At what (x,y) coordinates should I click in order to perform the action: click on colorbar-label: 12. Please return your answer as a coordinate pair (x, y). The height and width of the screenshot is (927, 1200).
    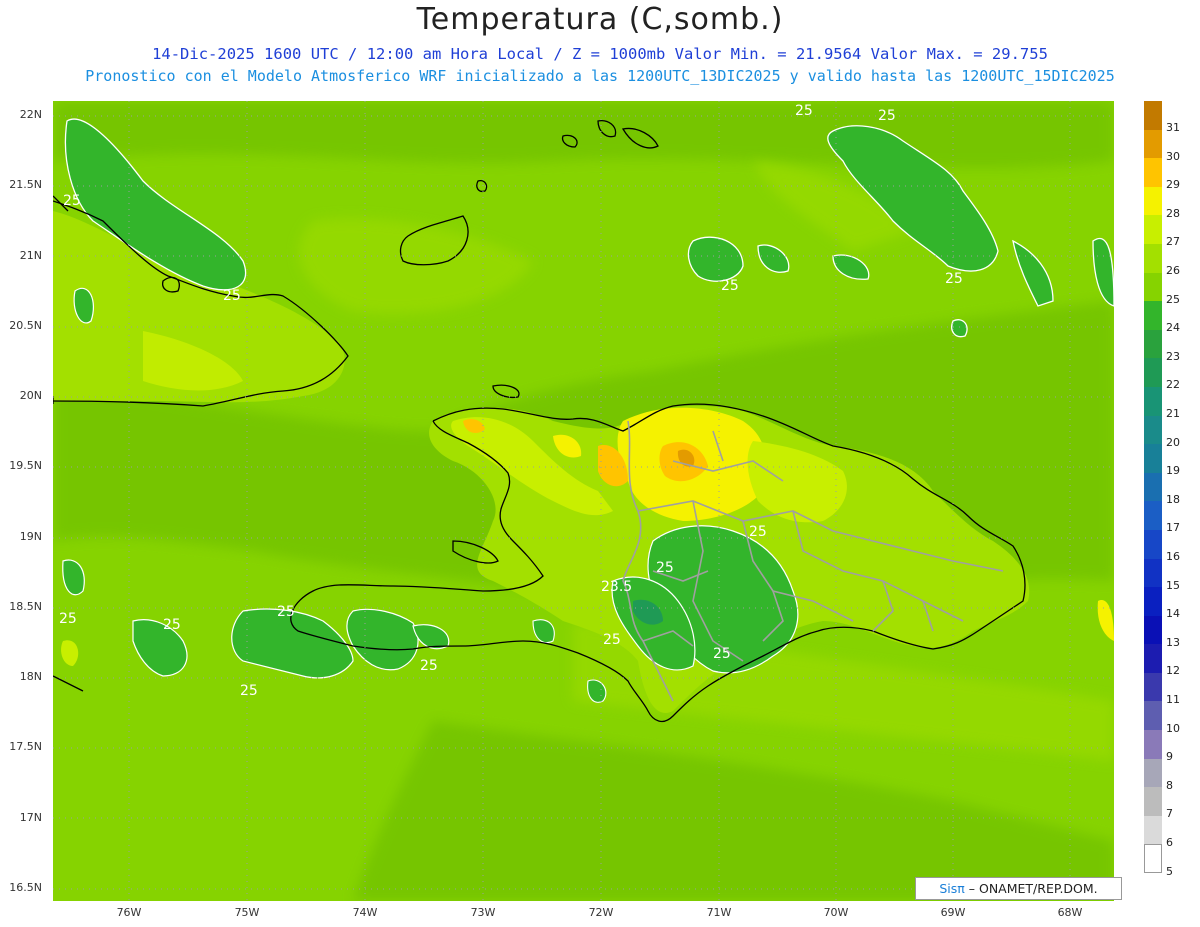
    Looking at the image, I should click on (1173, 671).